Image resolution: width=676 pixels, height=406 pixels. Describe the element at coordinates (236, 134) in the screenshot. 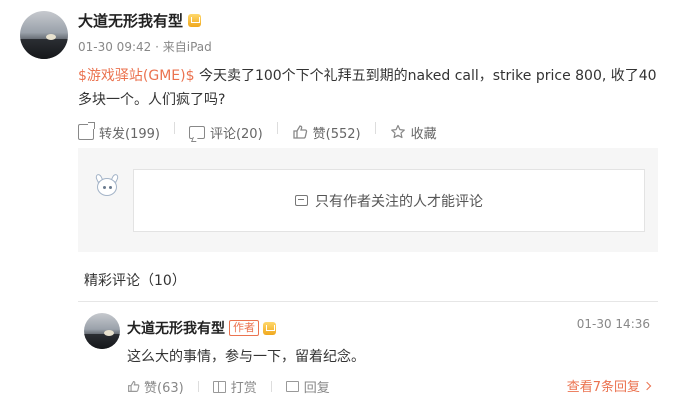

I see `comment-label: 评论(20)` at that location.